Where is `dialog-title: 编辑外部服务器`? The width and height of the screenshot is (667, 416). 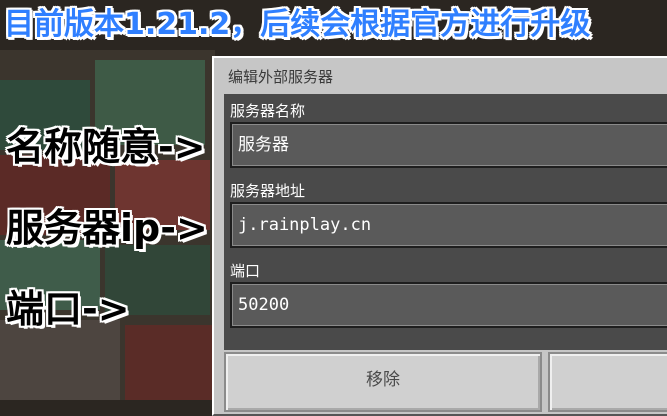
dialog-title: 编辑外部服务器 is located at coordinates (281, 77).